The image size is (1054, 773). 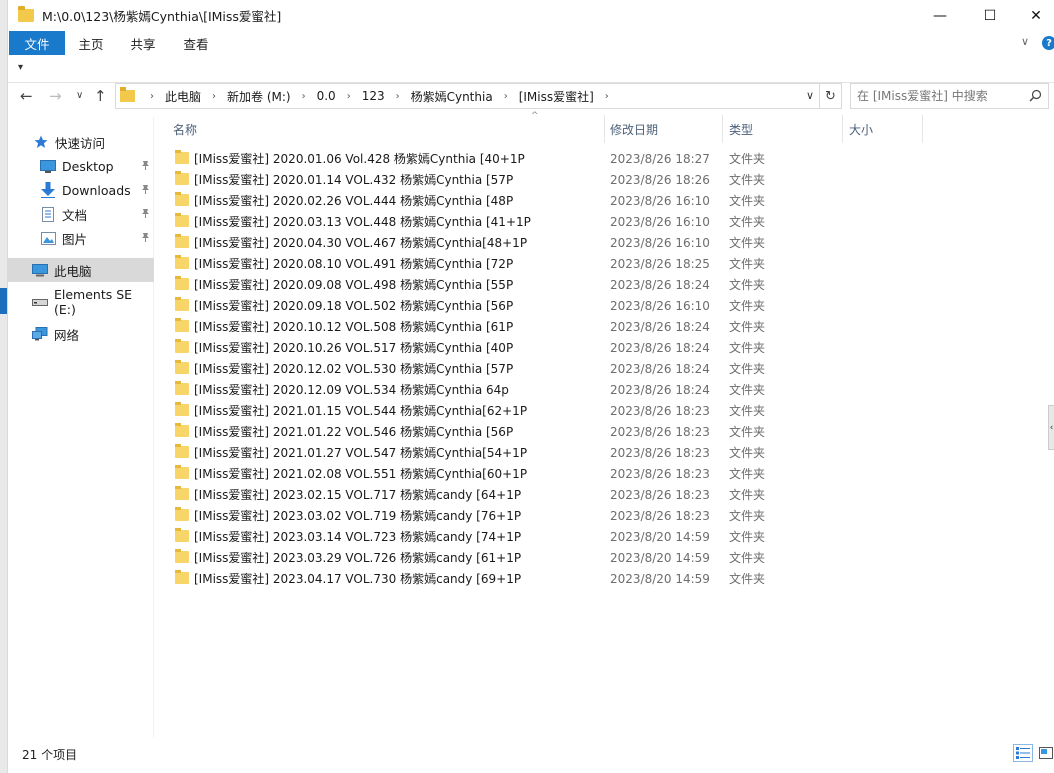 I want to click on sidebar-item-label: 文档, so click(x=75, y=215).